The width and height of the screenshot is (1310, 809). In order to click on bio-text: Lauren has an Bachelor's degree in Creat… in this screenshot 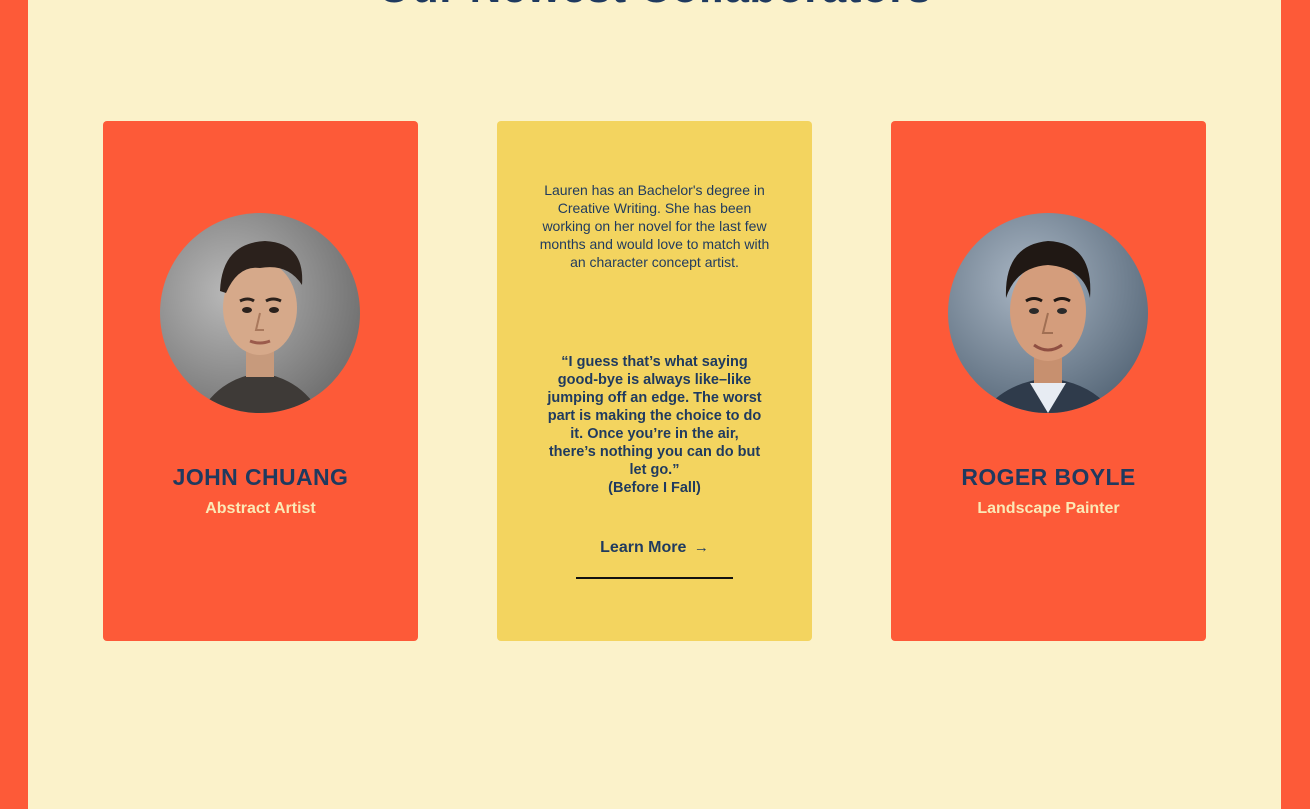, I will do `click(654, 226)`.